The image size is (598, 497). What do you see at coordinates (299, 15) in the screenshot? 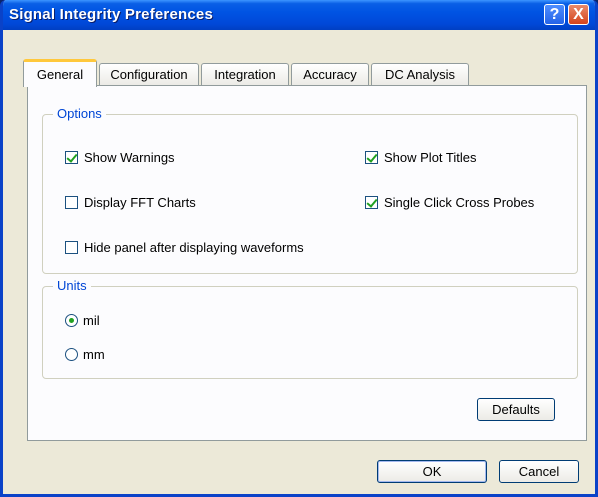
I see `title-bar: Signal Integrity Preferences ? X` at bounding box center [299, 15].